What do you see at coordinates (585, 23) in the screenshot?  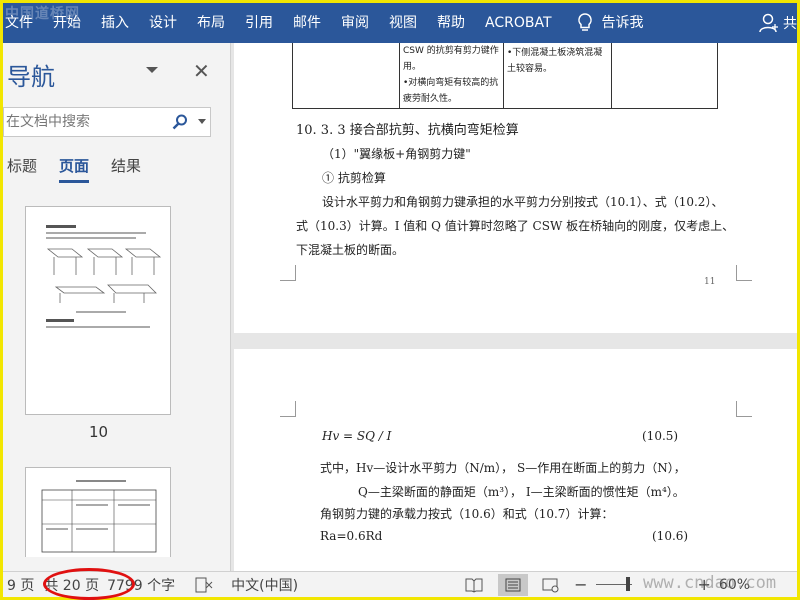 I see `lightbulb-icon` at bounding box center [585, 23].